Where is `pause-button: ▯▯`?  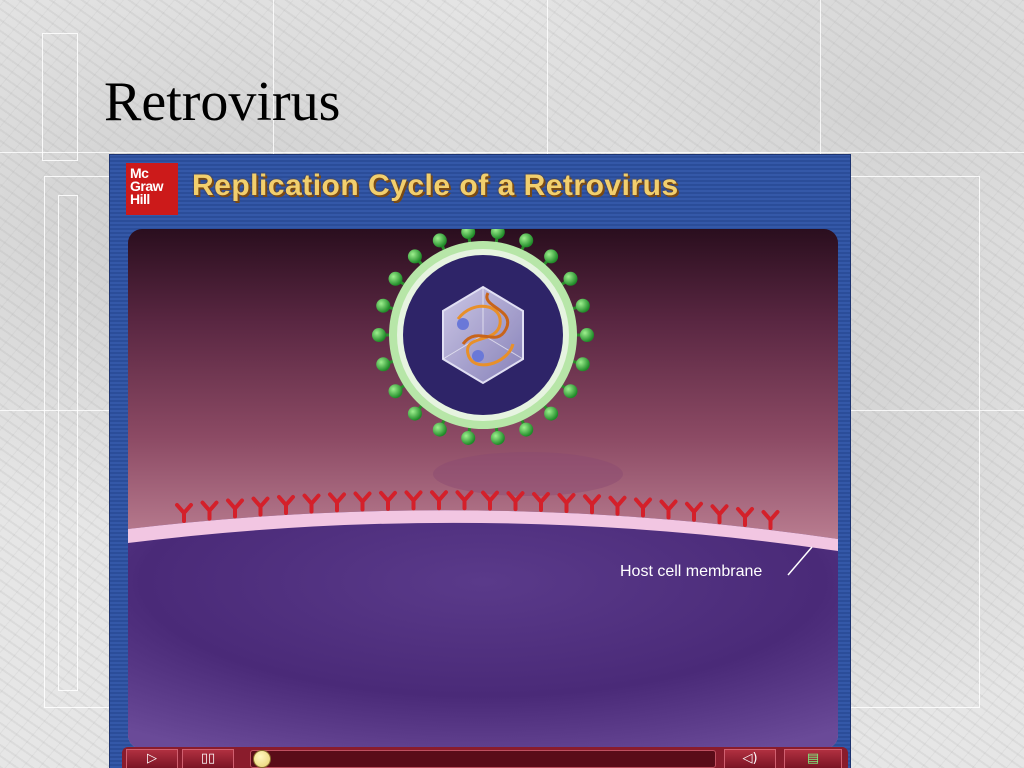
pause-button: ▯▯ is located at coordinates (208, 758).